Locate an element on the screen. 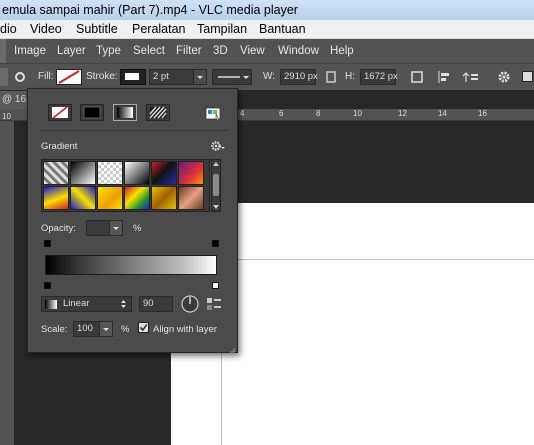  height-field: 1672 px is located at coordinates (379, 77).